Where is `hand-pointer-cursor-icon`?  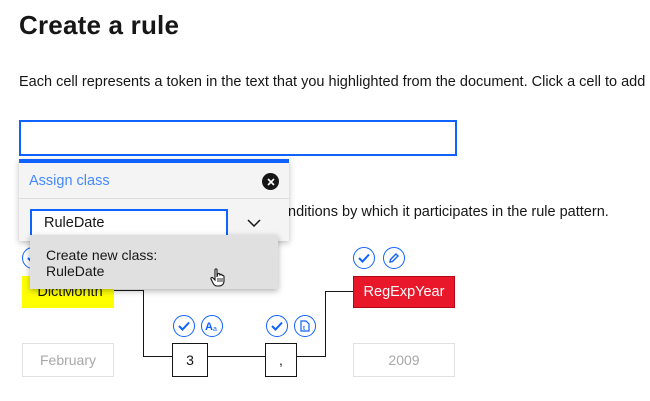
hand-pointer-cursor-icon is located at coordinates (218, 280).